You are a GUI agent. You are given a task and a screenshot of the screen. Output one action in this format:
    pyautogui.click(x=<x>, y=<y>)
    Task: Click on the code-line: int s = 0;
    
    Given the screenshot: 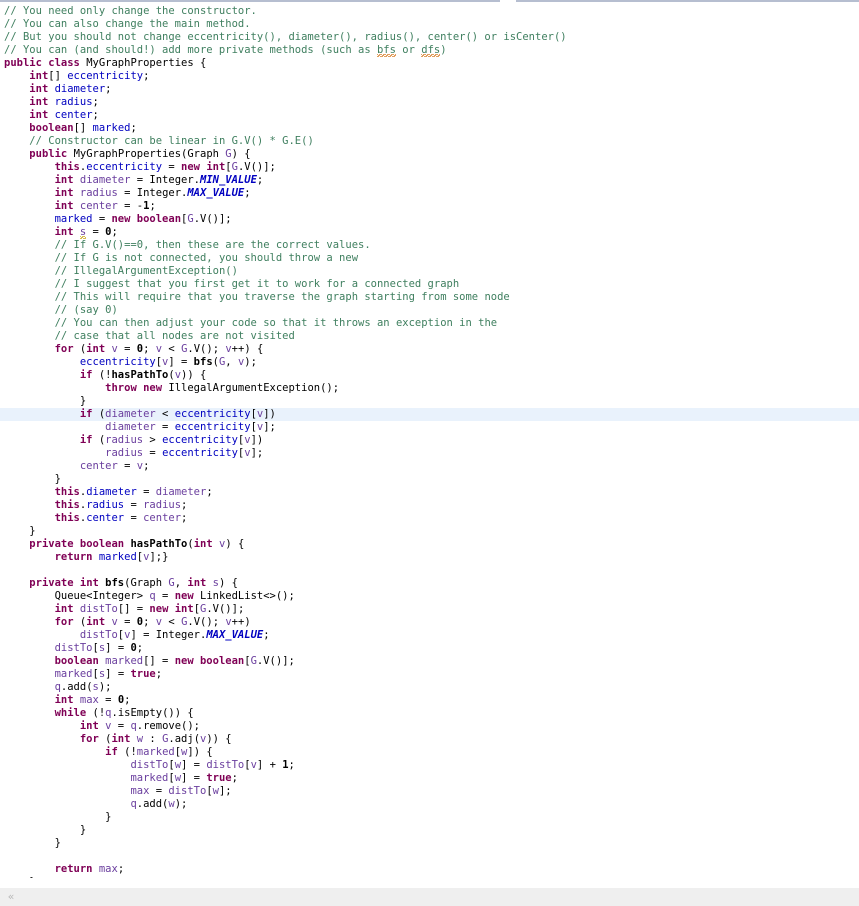 What is the action you would take?
    pyautogui.click(x=429, y=232)
    